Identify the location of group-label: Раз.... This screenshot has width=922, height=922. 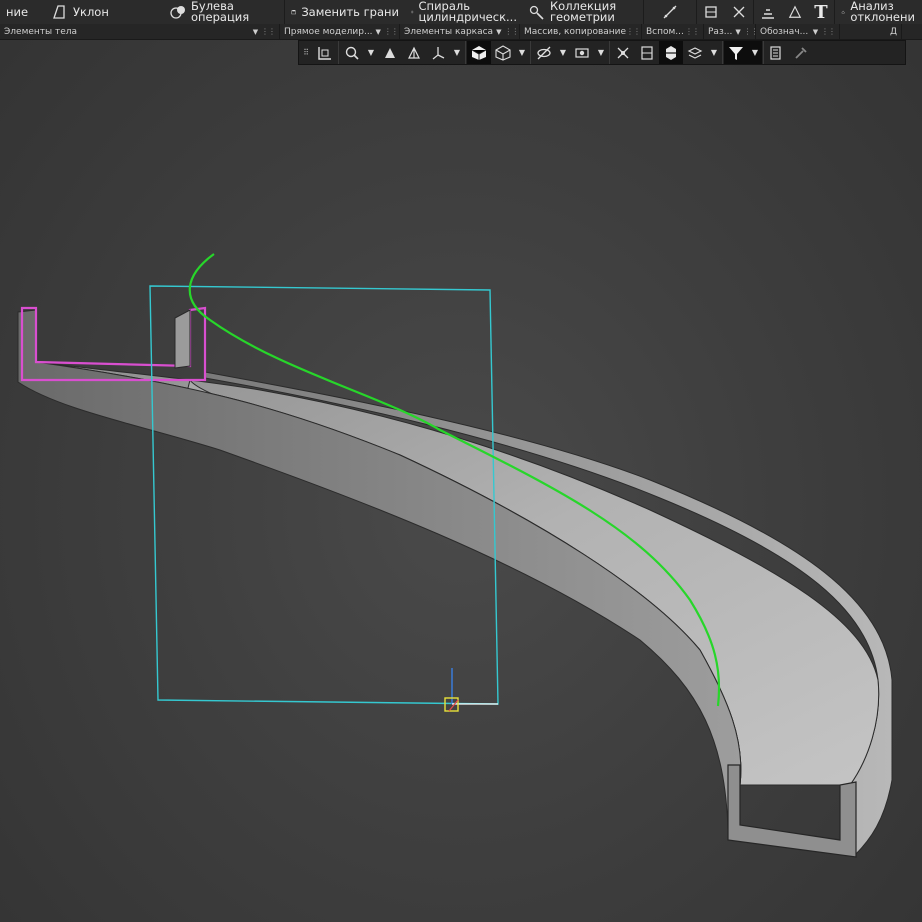
(720, 31).